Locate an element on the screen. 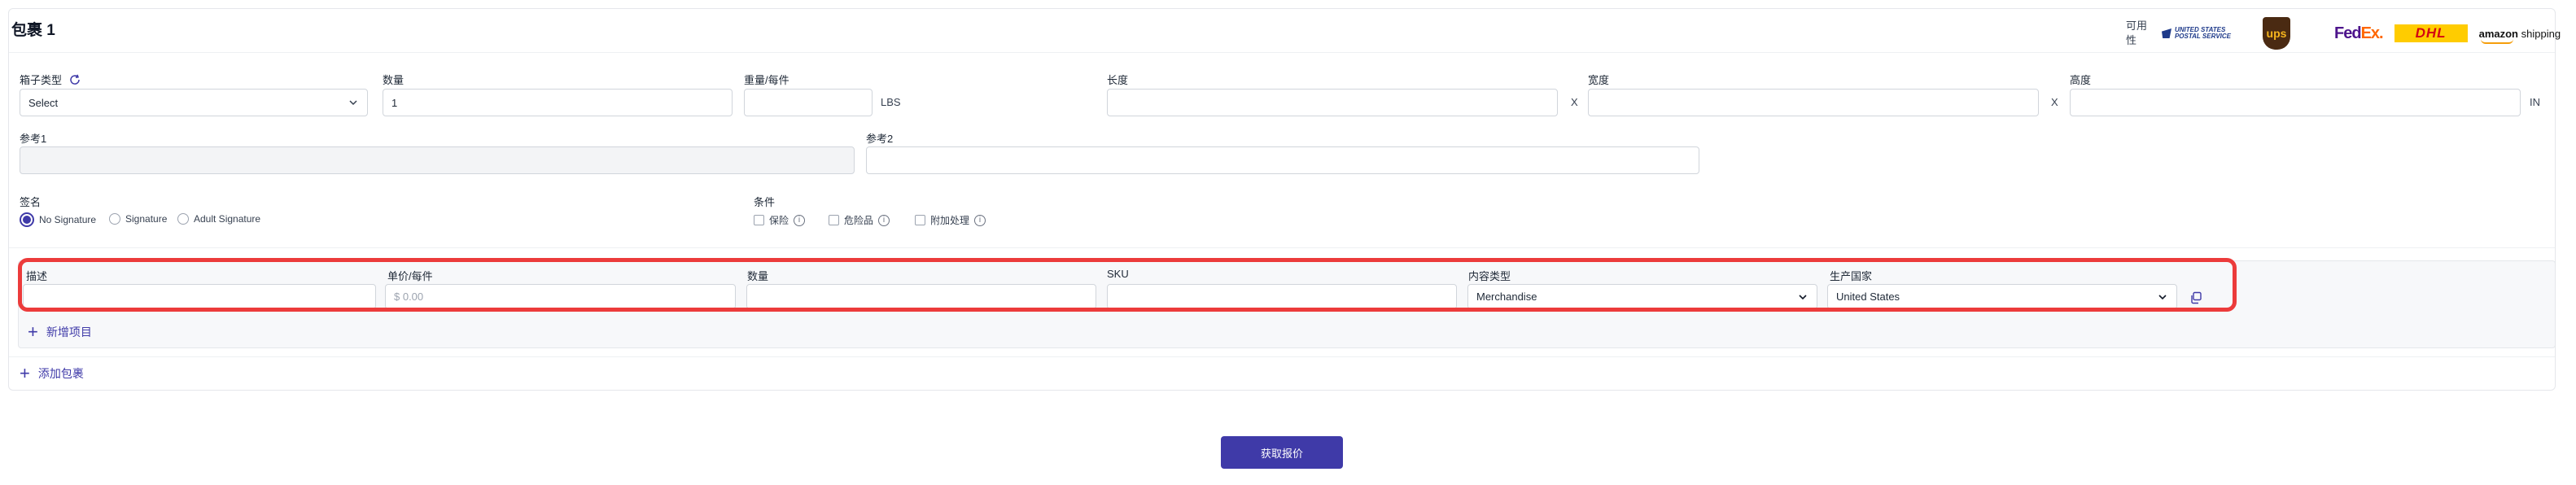 Image resolution: width=2576 pixels, height=485 pixels. amazon-shipping-logo: amazon shipping is located at coordinates (2519, 35).